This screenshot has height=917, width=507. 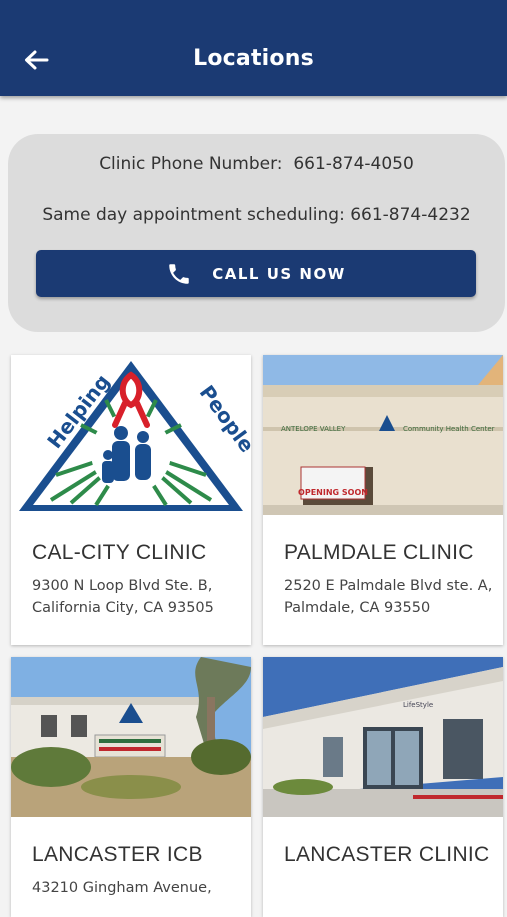 What do you see at coordinates (387, 854) in the screenshot?
I see `location-name: LANCASTER CLINIC` at bounding box center [387, 854].